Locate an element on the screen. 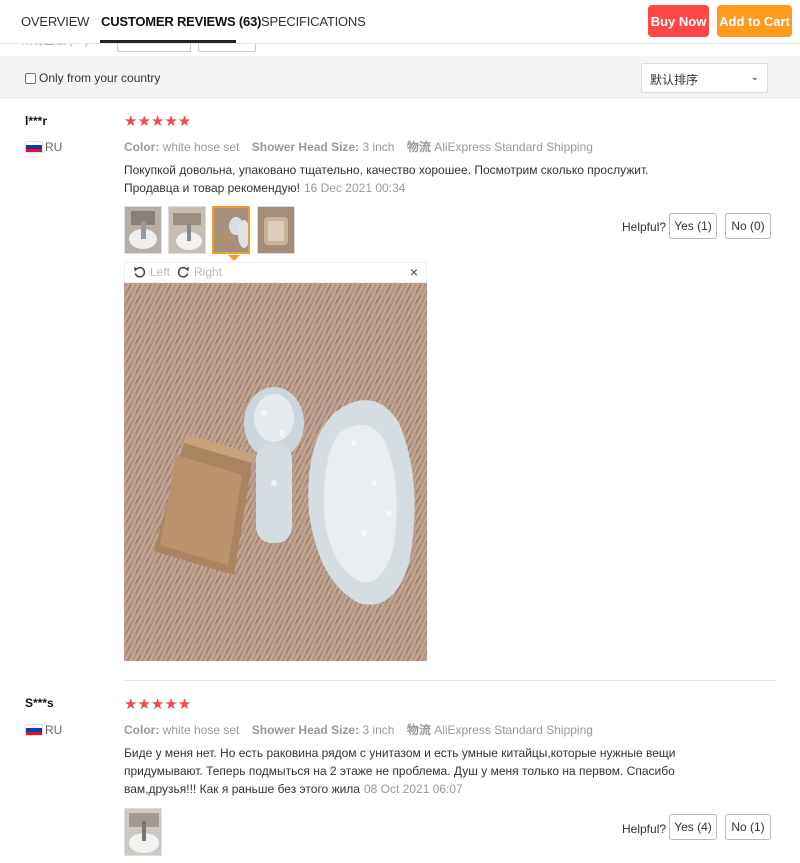 This screenshot has width=800, height=863. helpful-yes-button: Yes (1) is located at coordinates (693, 226).